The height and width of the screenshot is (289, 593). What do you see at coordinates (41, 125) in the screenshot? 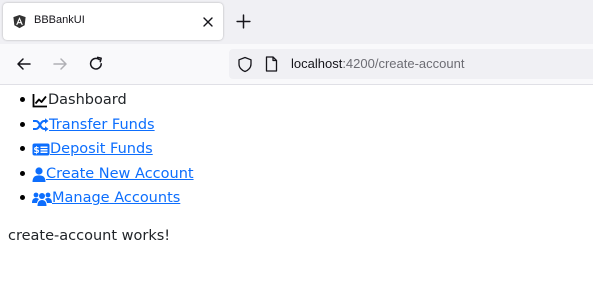
I see `shuffle-icon` at bounding box center [41, 125].